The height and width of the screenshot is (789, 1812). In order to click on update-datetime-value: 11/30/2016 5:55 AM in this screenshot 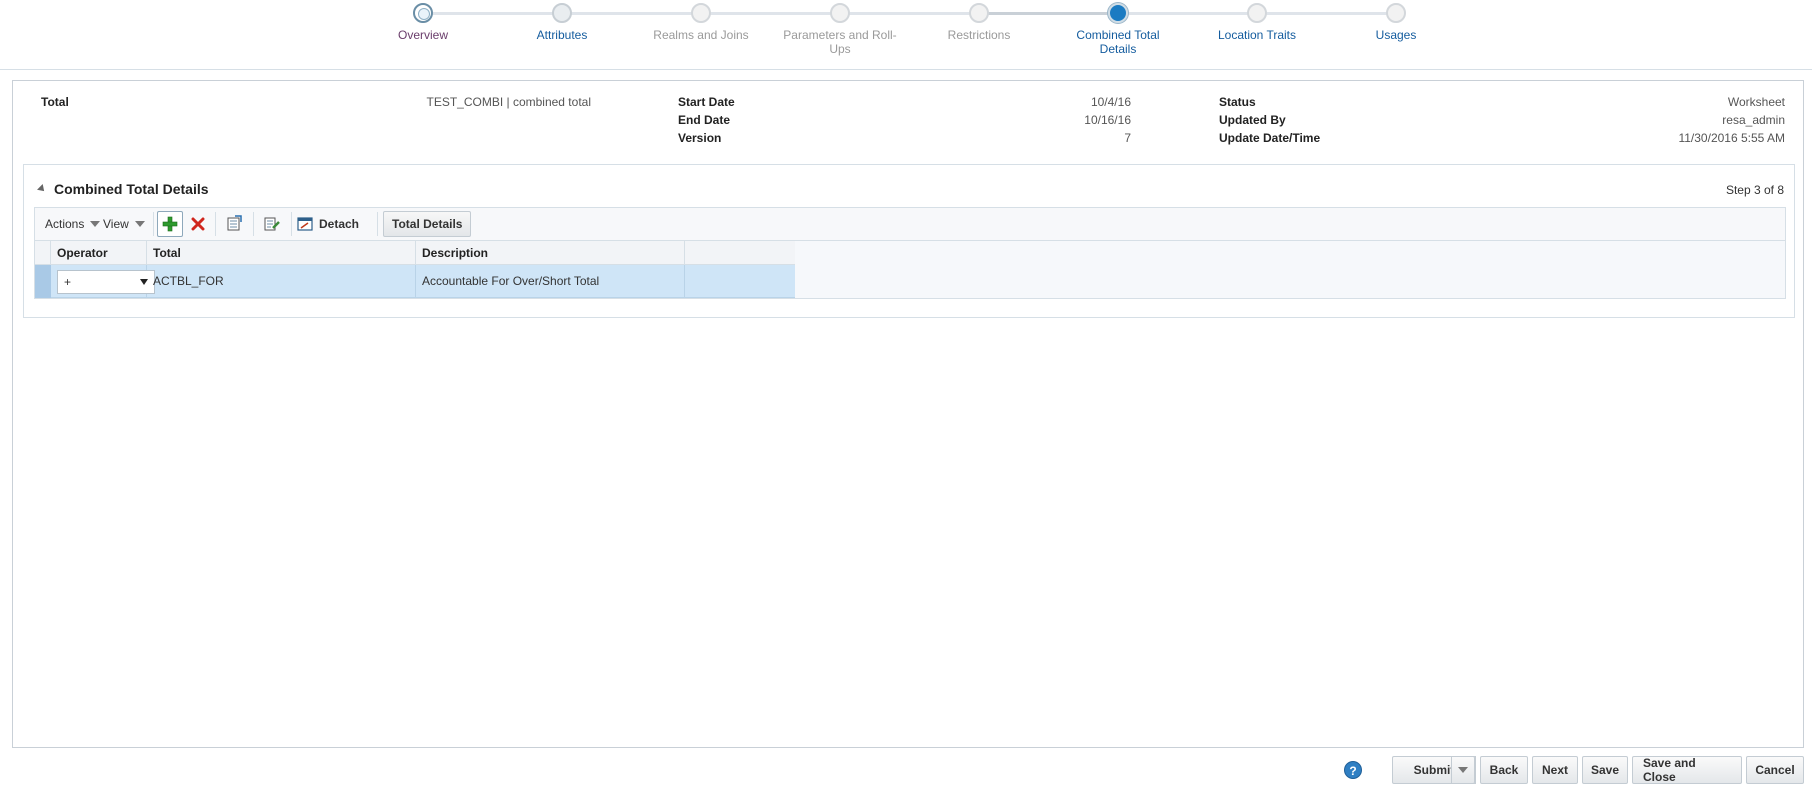, I will do `click(1731, 138)`.